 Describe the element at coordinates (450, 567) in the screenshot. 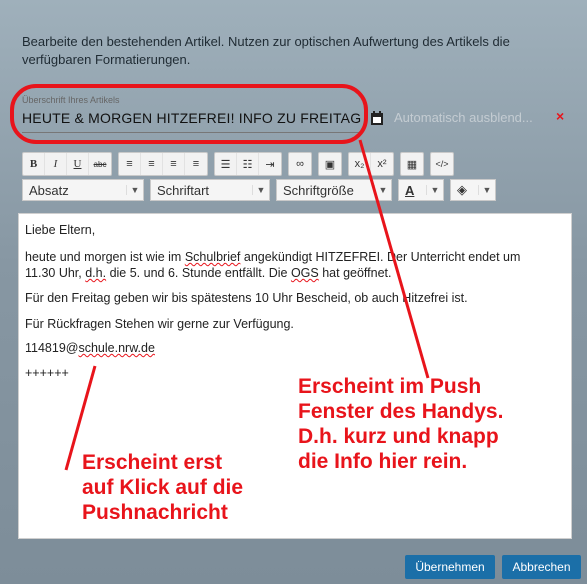

I see `apply-button: Übernehmen` at that location.